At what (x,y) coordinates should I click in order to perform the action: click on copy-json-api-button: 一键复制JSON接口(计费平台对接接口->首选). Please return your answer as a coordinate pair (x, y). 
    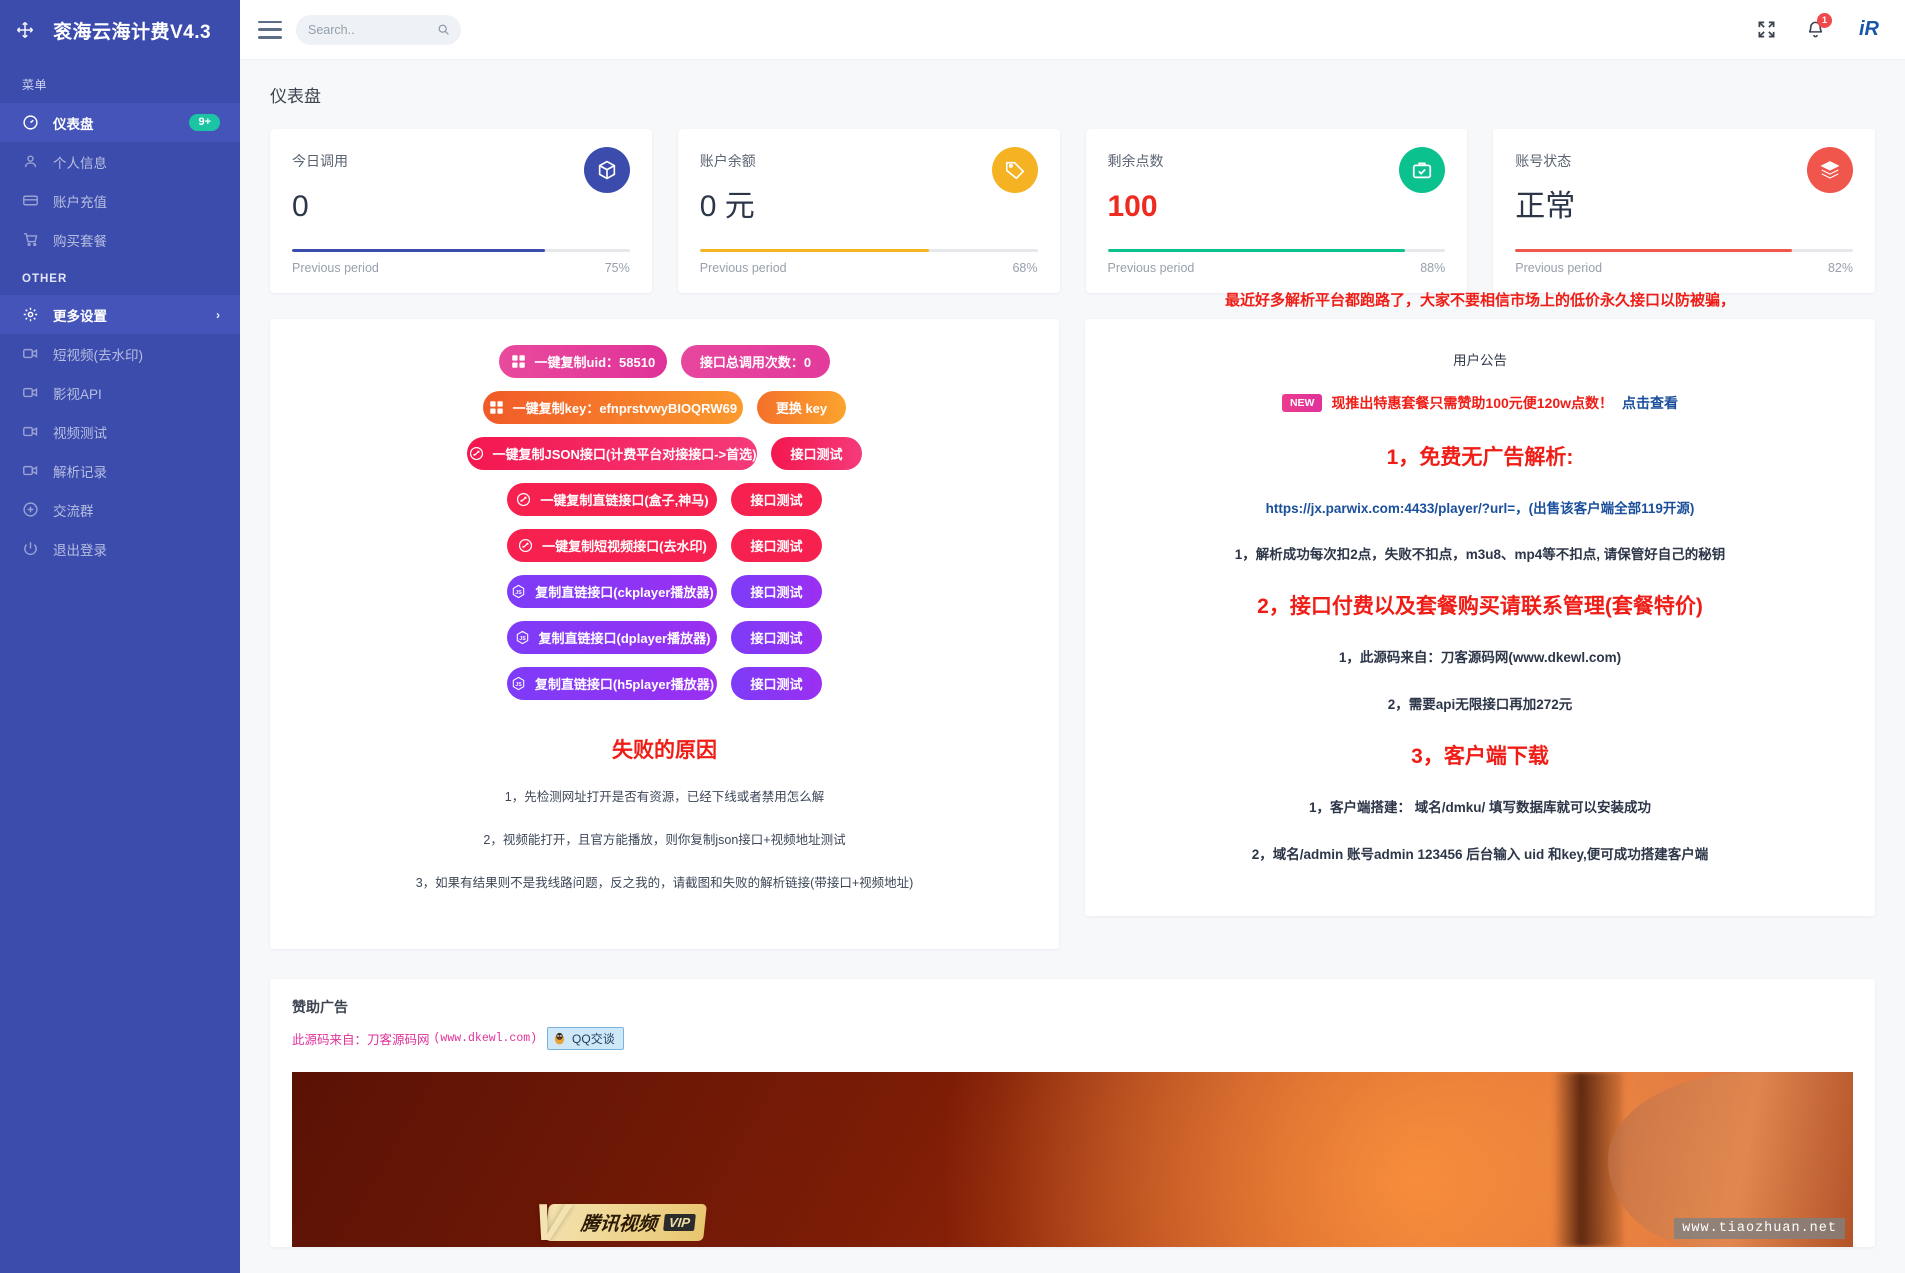
    Looking at the image, I should click on (612, 453).